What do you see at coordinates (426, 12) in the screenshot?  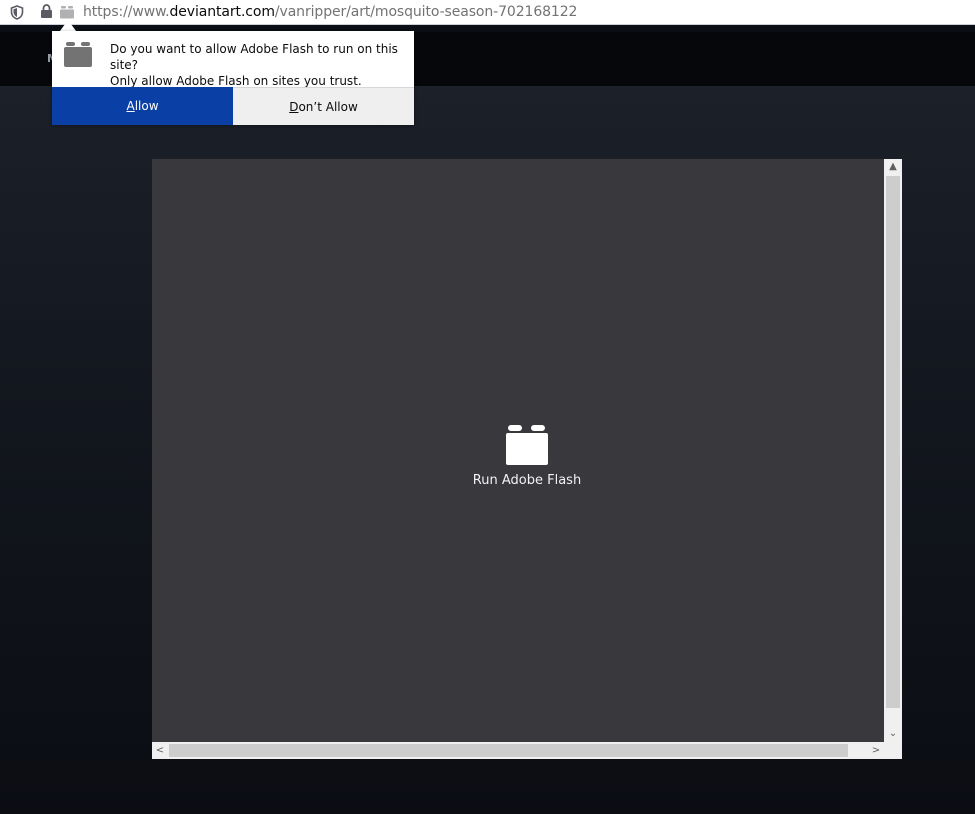 I see `url-path: /vanripper/art/mosquito-season-702168122` at bounding box center [426, 12].